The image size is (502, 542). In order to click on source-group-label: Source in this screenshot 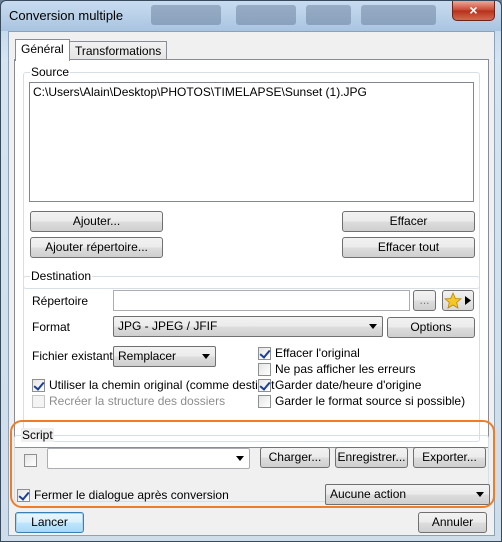, I will do `click(50, 72)`.